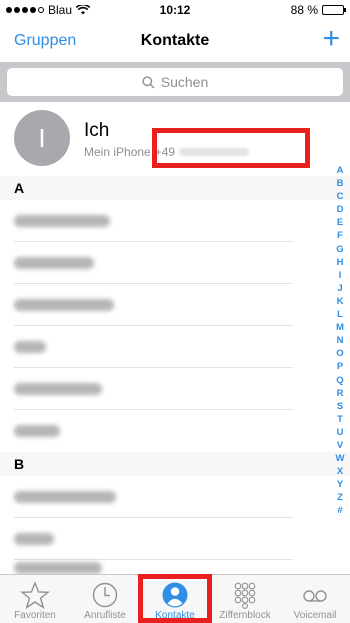  I want to click on index-letter: Y, so click(340, 484).